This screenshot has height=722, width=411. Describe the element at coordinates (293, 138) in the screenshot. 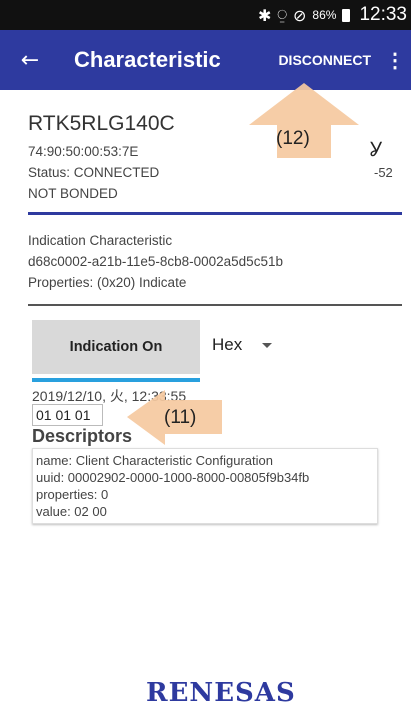

I see `callout-12-label: (12)` at that location.